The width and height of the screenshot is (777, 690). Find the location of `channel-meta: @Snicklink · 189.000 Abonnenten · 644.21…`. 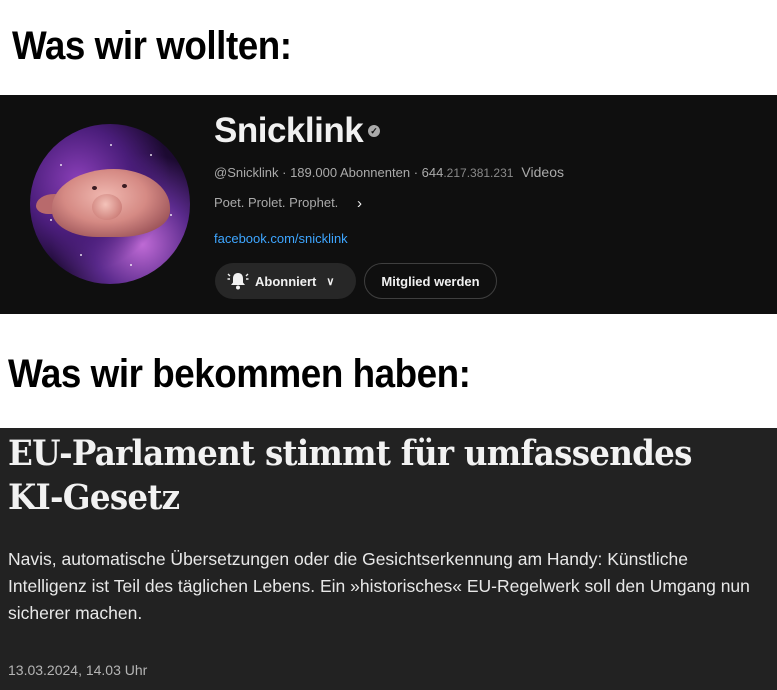

channel-meta: @Snicklink · 189.000 Abonnenten · 644.21… is located at coordinates (389, 172).